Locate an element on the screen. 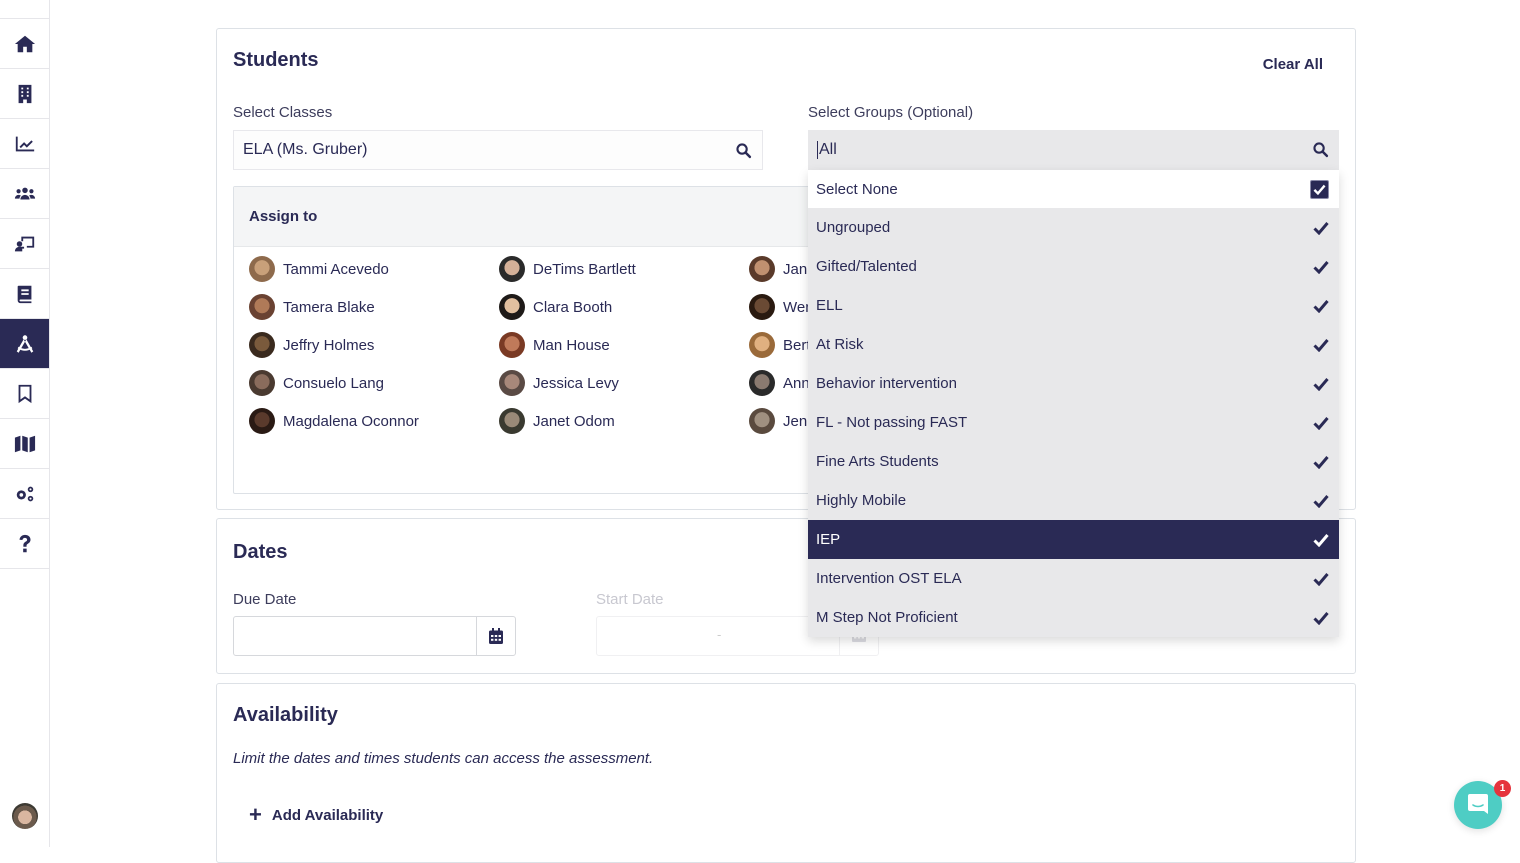 The image size is (1520, 863). student-item: Jessica Levy is located at coordinates (559, 383).